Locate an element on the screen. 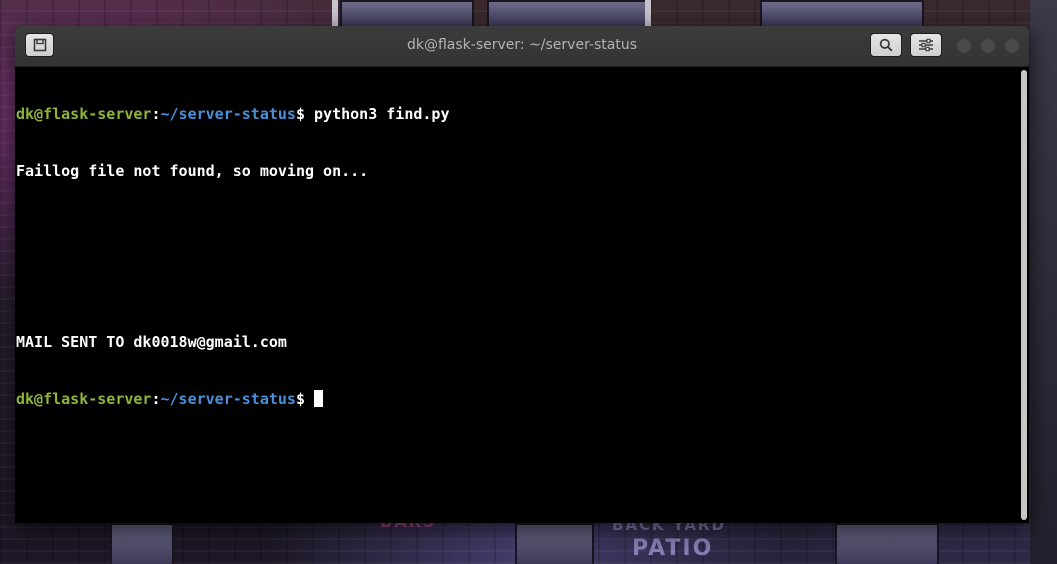 The width and height of the screenshot is (1057, 564). minimize-button is located at coordinates (964, 46).